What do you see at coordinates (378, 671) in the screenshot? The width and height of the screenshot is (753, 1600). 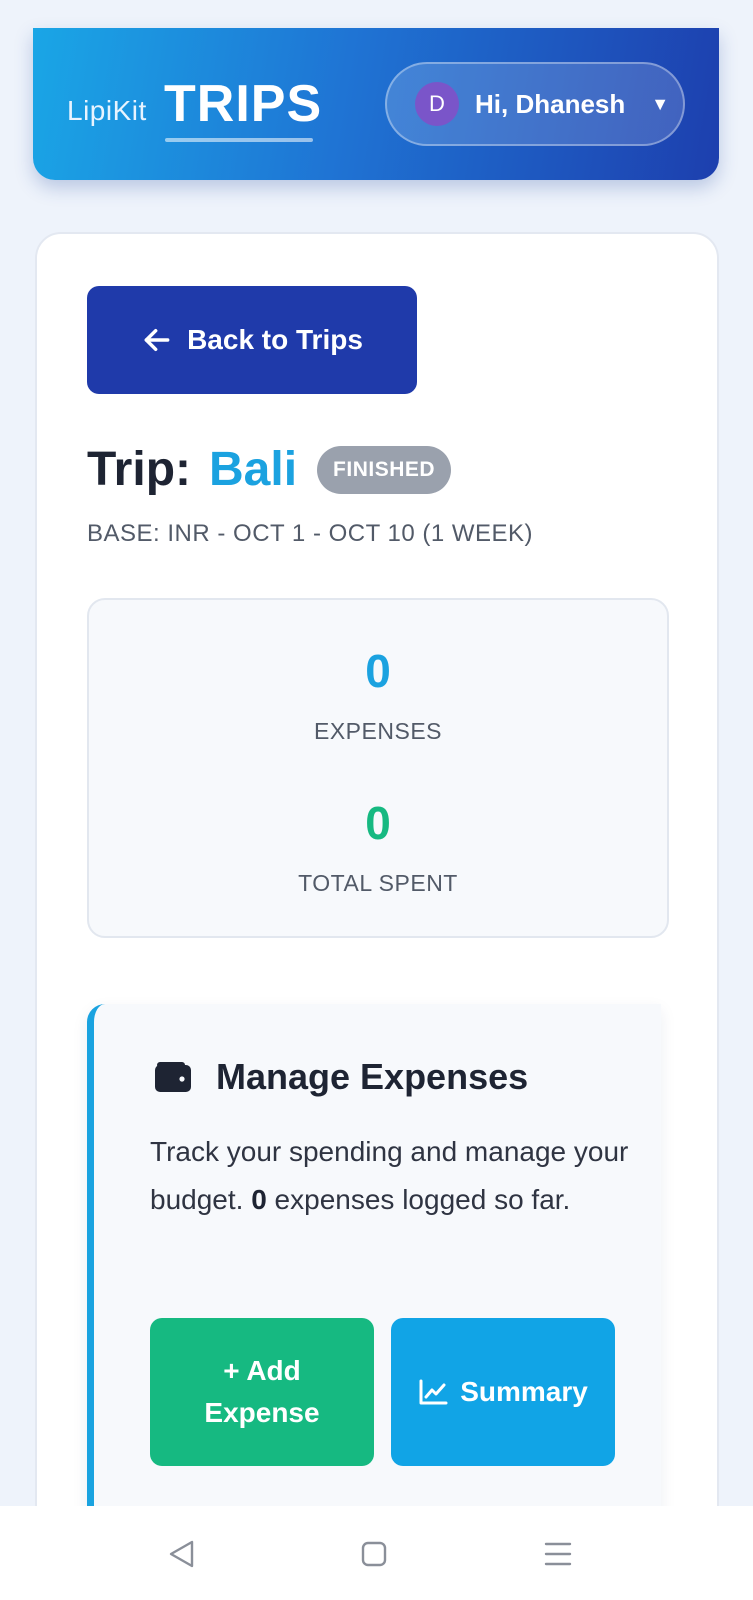 I see `expenses-count: 0` at bounding box center [378, 671].